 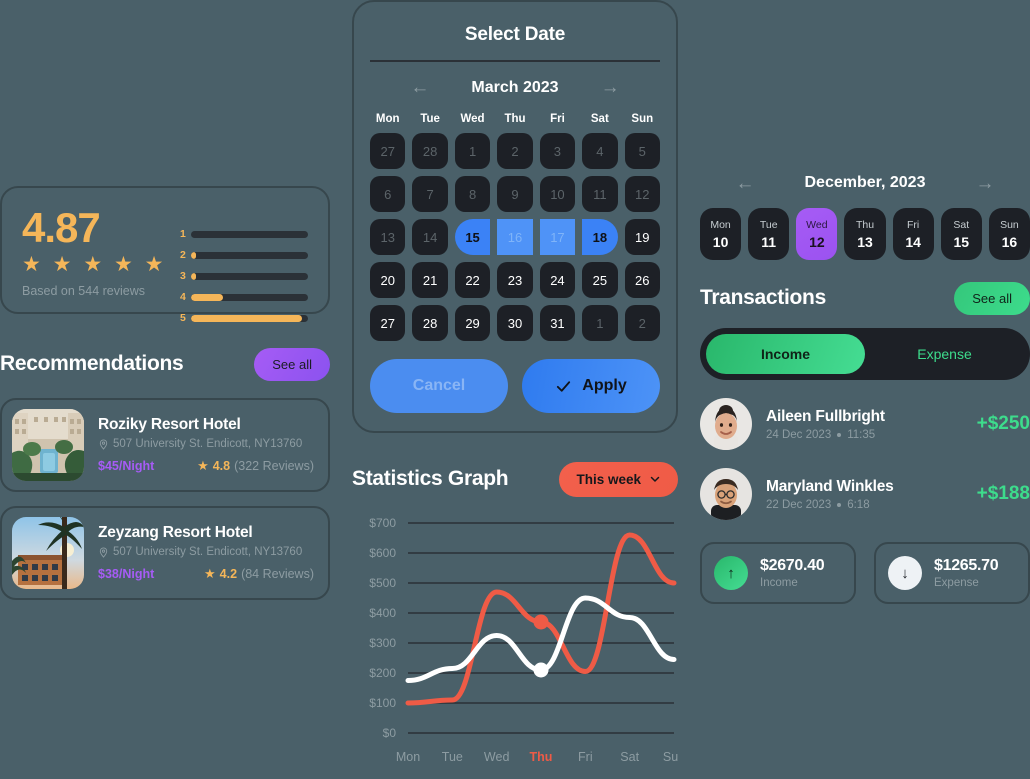 What do you see at coordinates (600, 151) in the screenshot?
I see `calendar-day-cell: 4` at bounding box center [600, 151].